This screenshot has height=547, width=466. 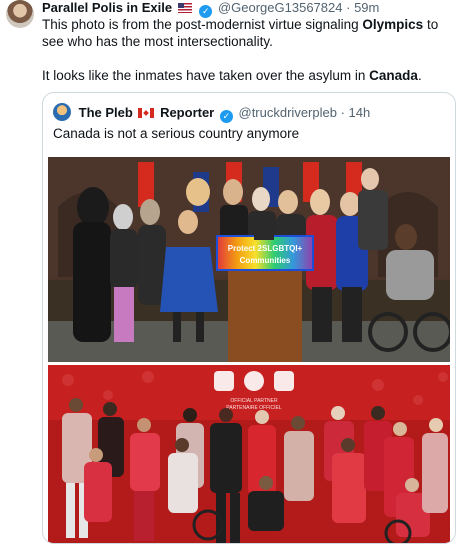 I want to click on quoted-tweet-text: Canada is not a serious country anymore, so click(x=176, y=133).